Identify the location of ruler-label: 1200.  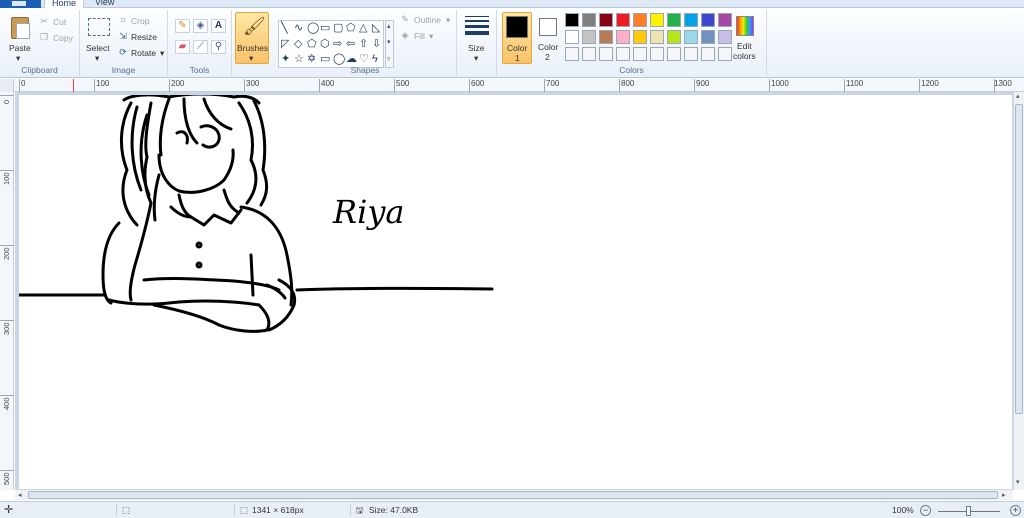
(930, 83).